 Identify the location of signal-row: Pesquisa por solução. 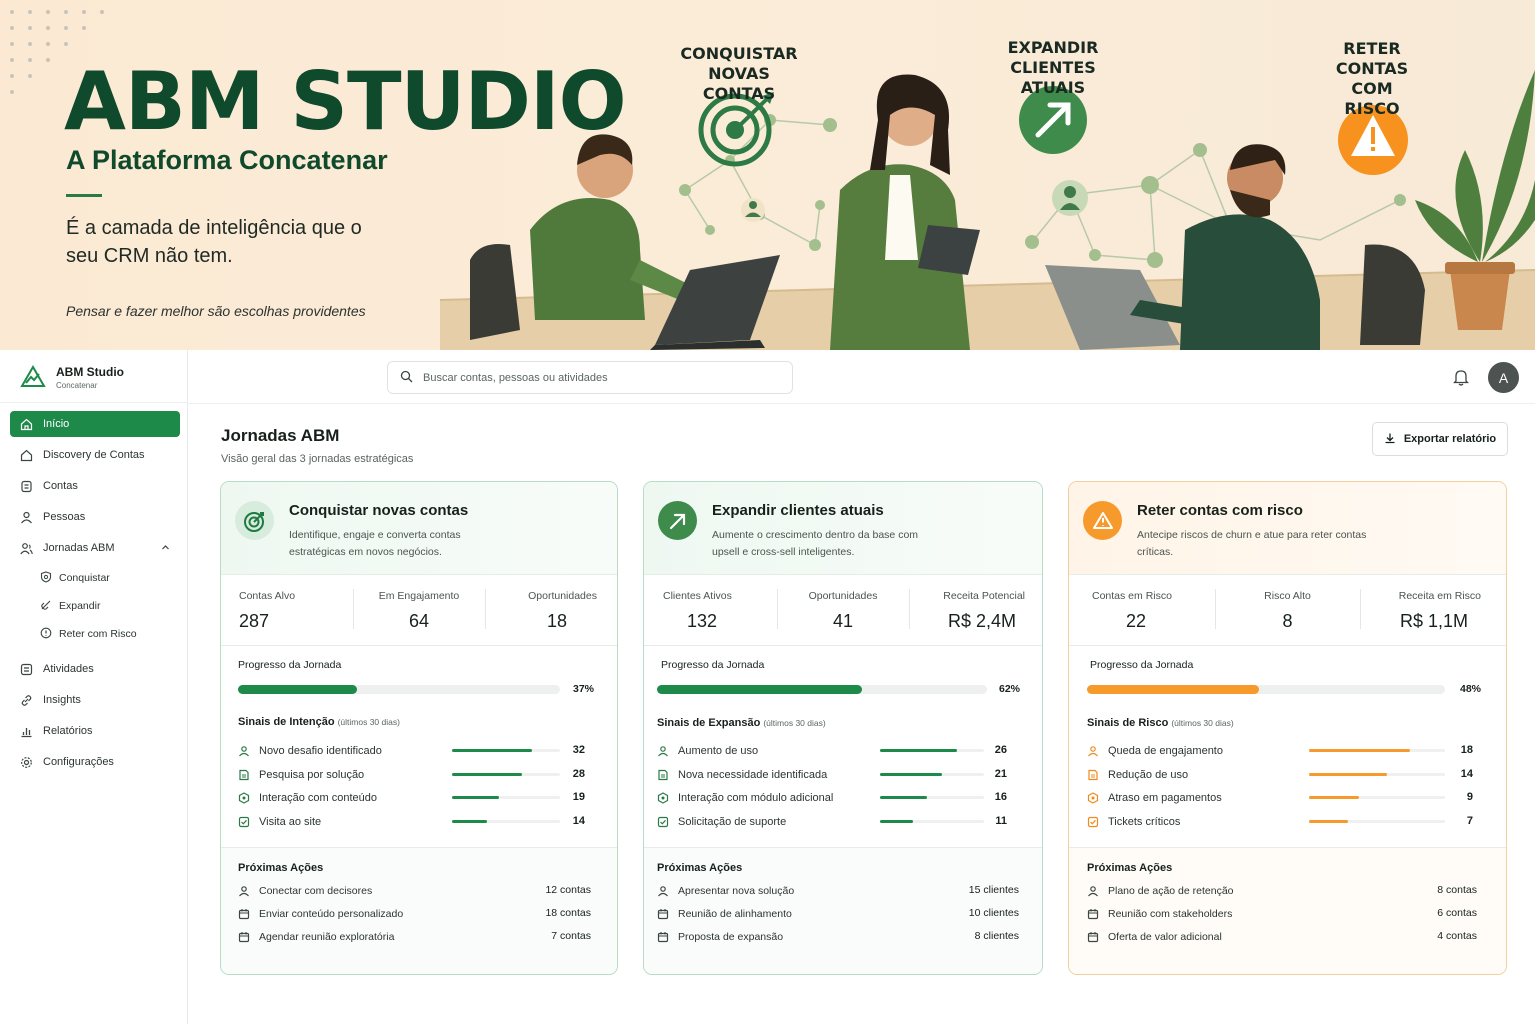
(301, 775).